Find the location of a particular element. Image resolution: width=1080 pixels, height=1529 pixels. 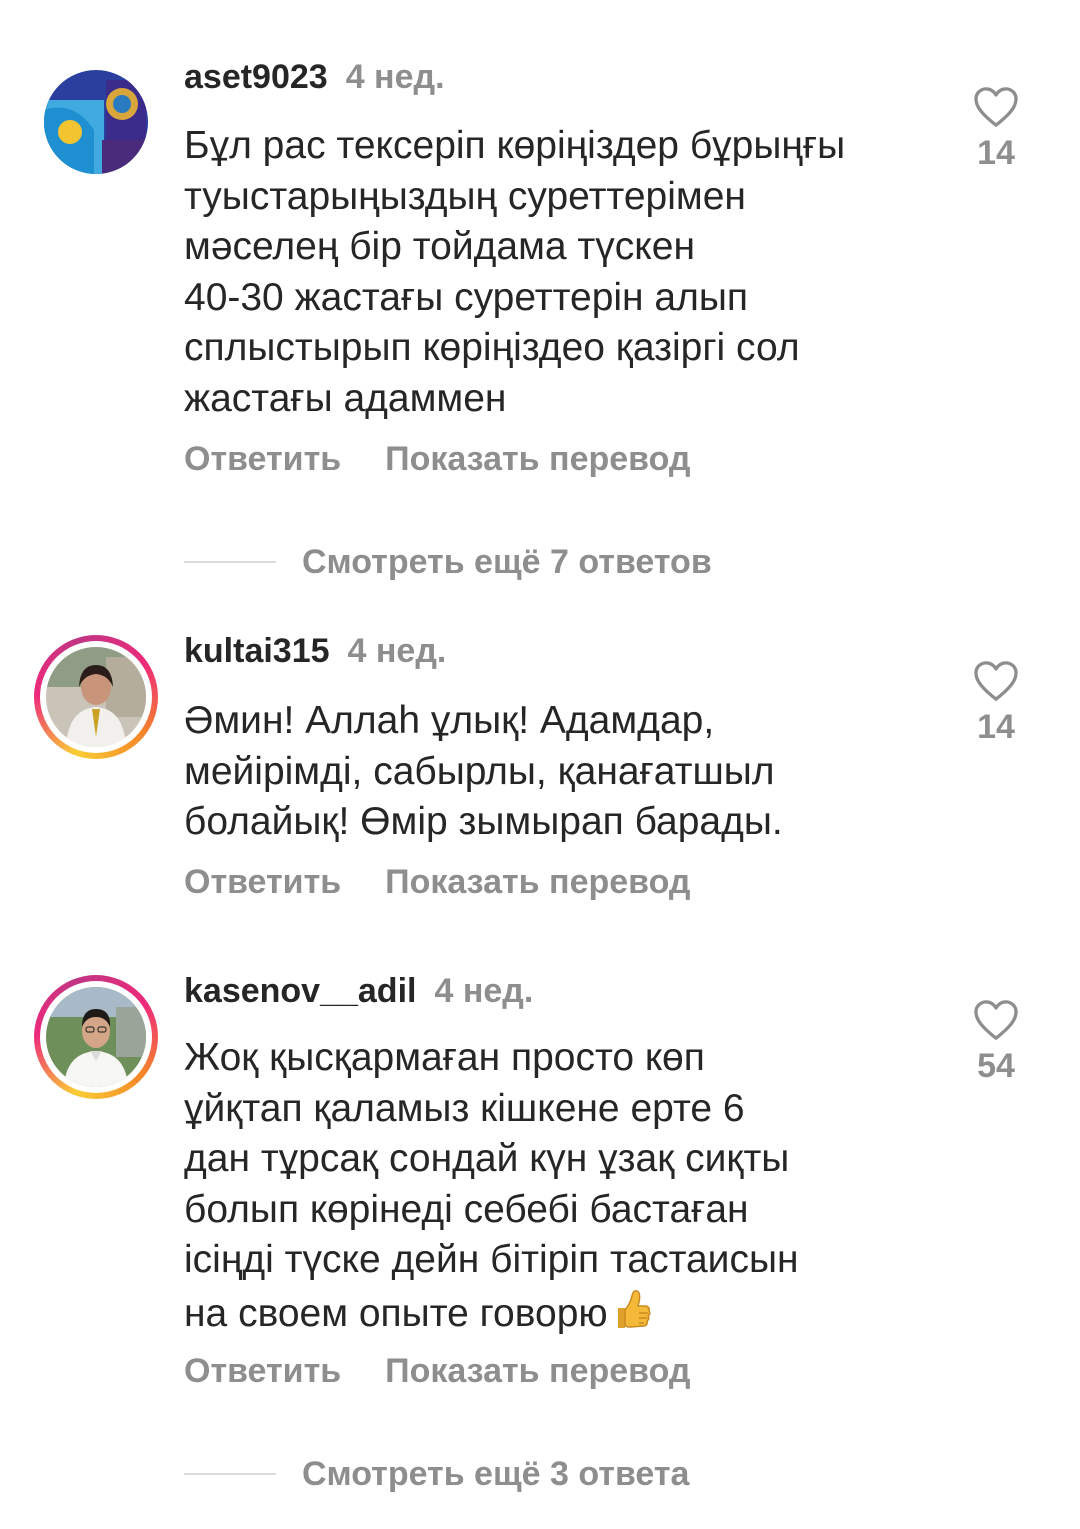

comment-text-line: болайық! Өмір зымырап барады. is located at coordinates (483, 821).